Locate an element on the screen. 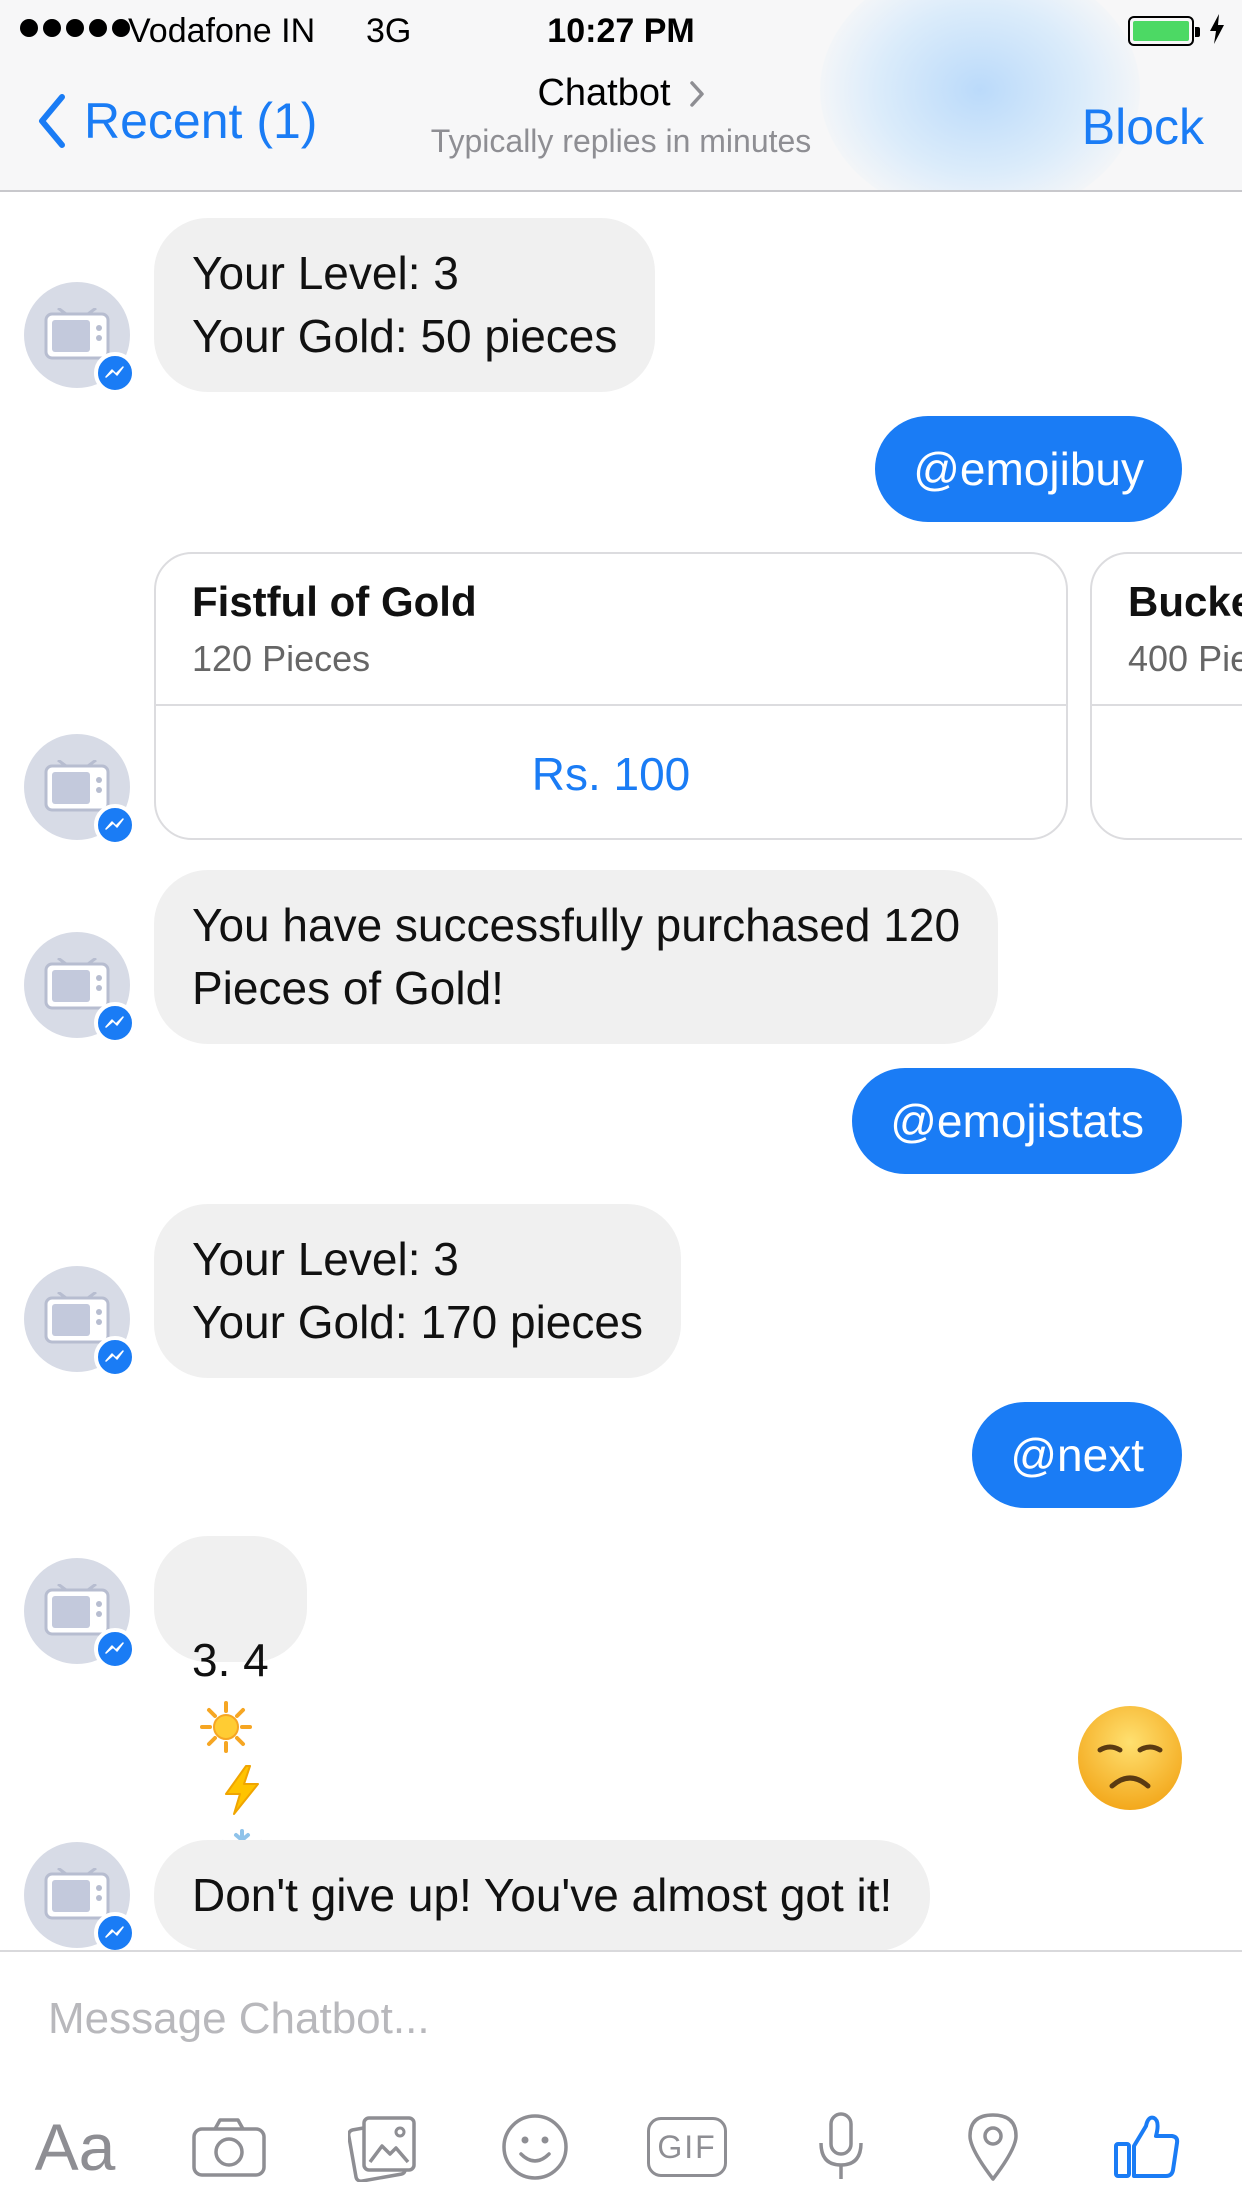 This screenshot has height=2208, width=1242. product-card: Fistful of Gold 120 Pieces Rs. 100 is located at coordinates (611, 696).